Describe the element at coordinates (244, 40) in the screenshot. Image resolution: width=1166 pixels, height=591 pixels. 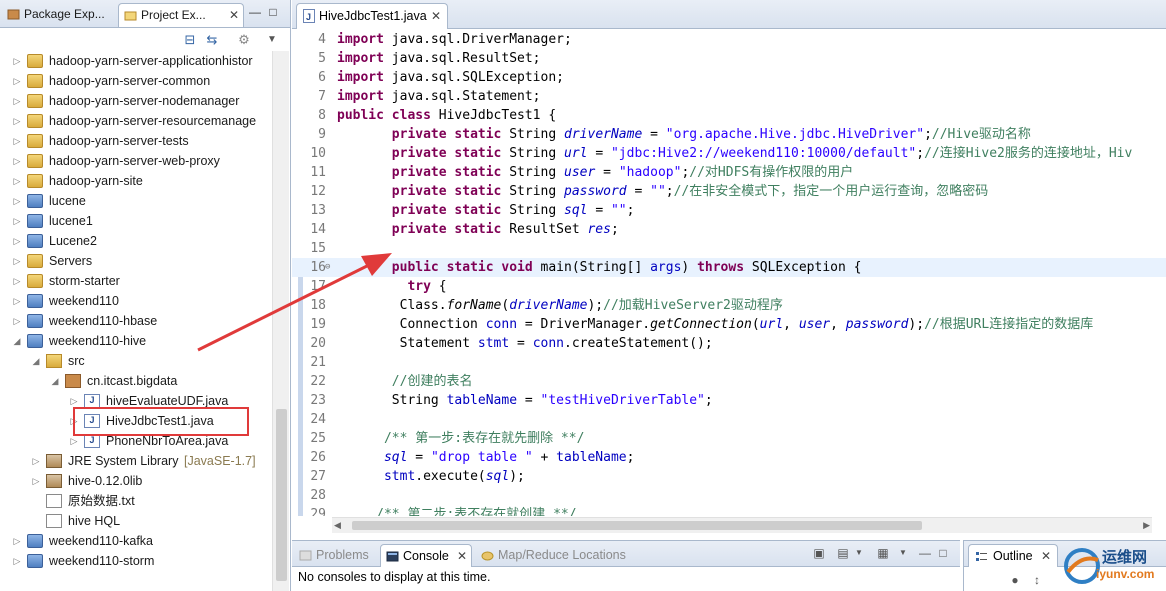
I see `view-menu-icon: ⚙` at that location.